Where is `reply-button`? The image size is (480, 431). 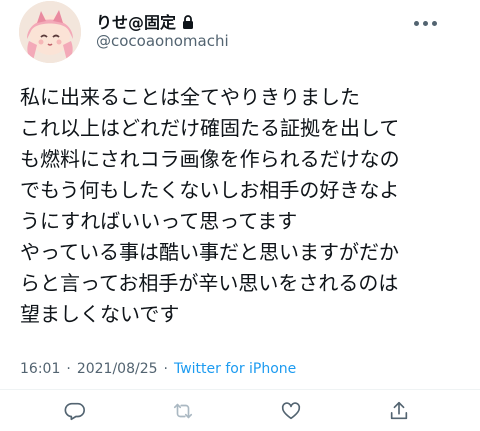
reply-button is located at coordinates (75, 411).